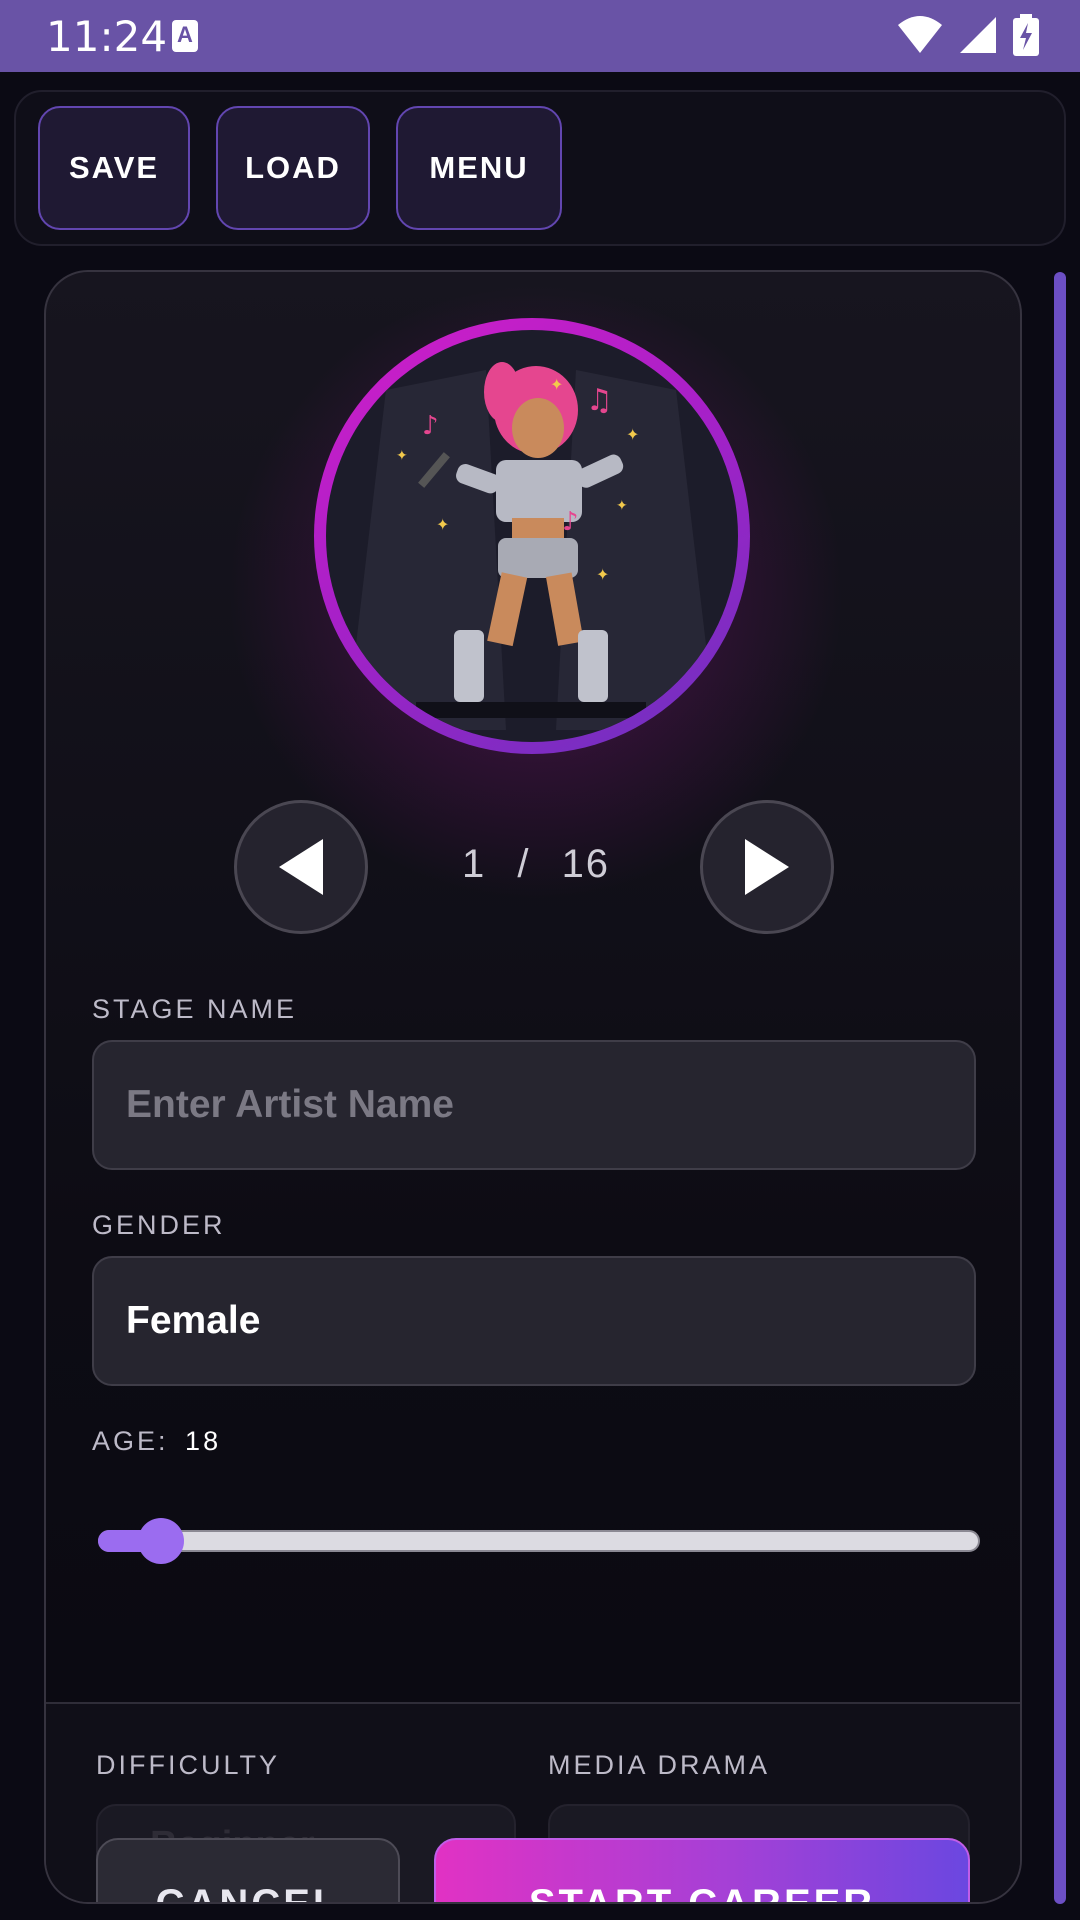 Image resolution: width=1080 pixels, height=1920 pixels. What do you see at coordinates (540, 36) in the screenshot?
I see `status-bar: 11:24 A` at bounding box center [540, 36].